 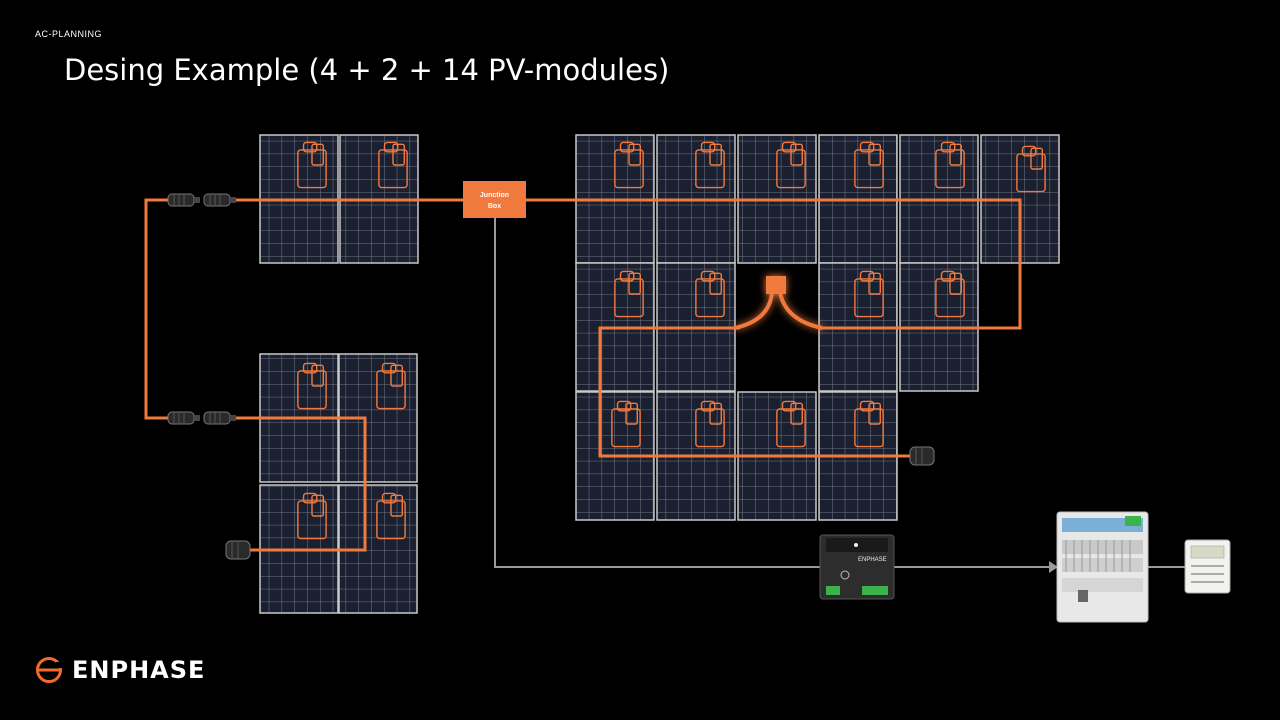 I want to click on enphase-logo: ENPHASE, so click(x=119, y=670).